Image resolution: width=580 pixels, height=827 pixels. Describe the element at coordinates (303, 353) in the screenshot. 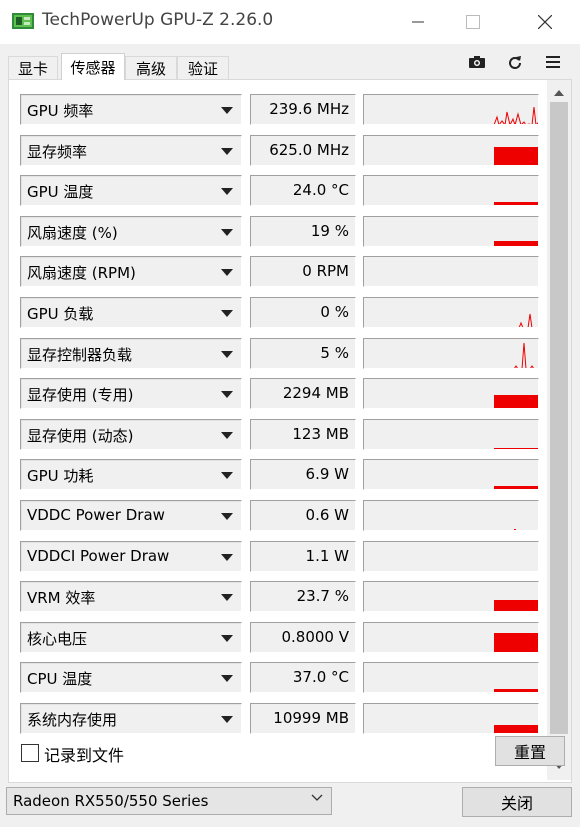

I see `sensor-value-box: 5 %` at that location.